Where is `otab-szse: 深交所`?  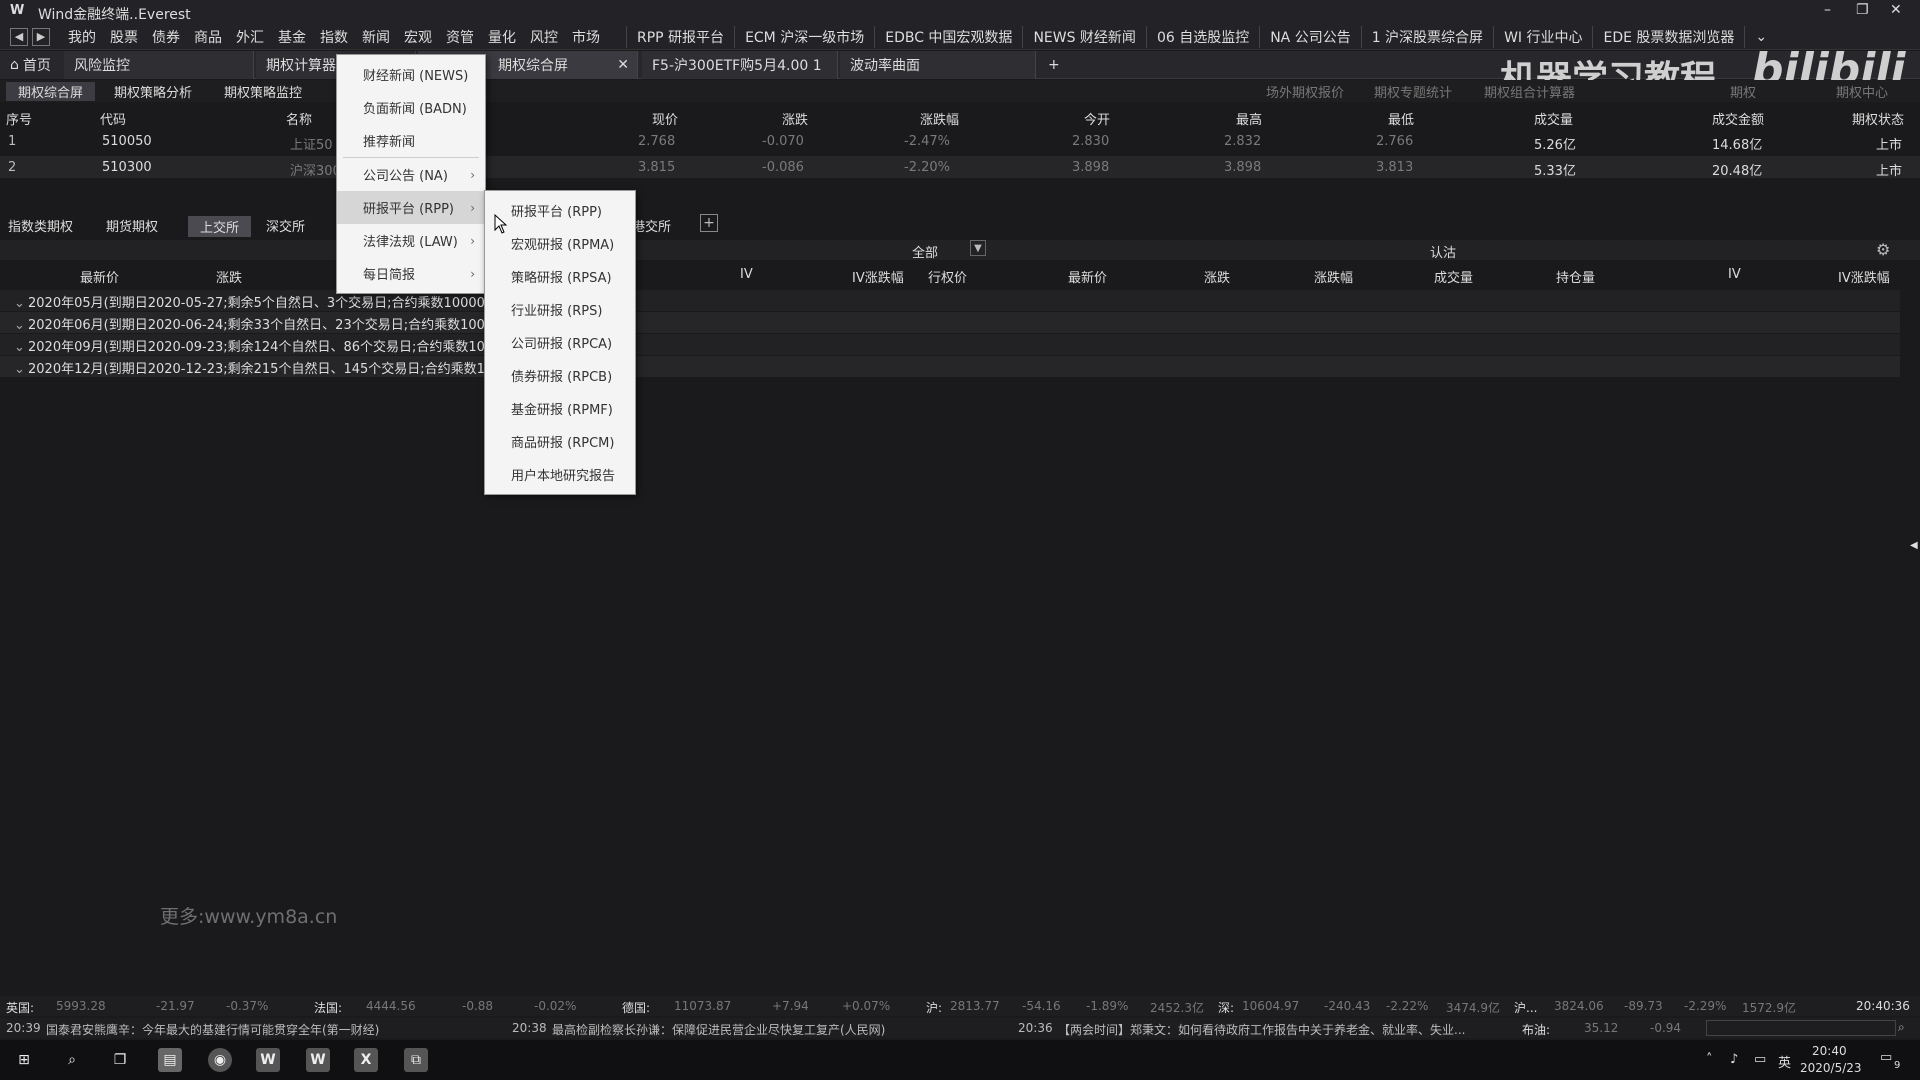
otab-szse: 深交所 is located at coordinates (285, 225).